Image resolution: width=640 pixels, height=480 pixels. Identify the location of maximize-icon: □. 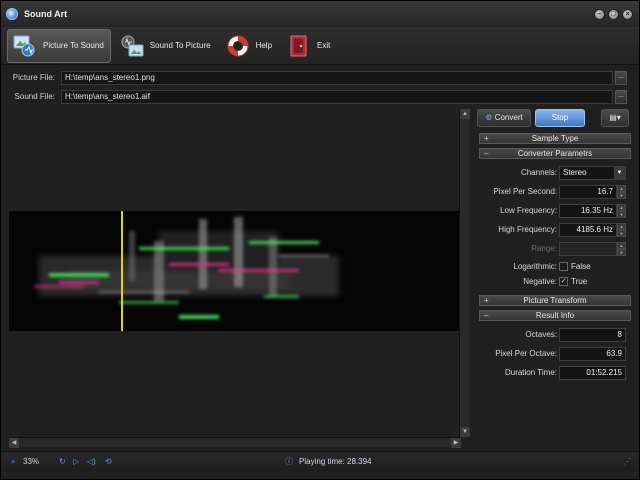
(613, 14).